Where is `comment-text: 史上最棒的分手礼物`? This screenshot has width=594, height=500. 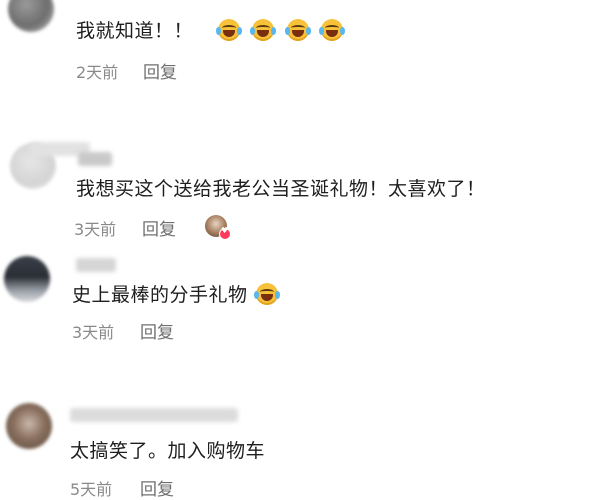
comment-text: 史上最棒的分手礼物 is located at coordinates (176, 293).